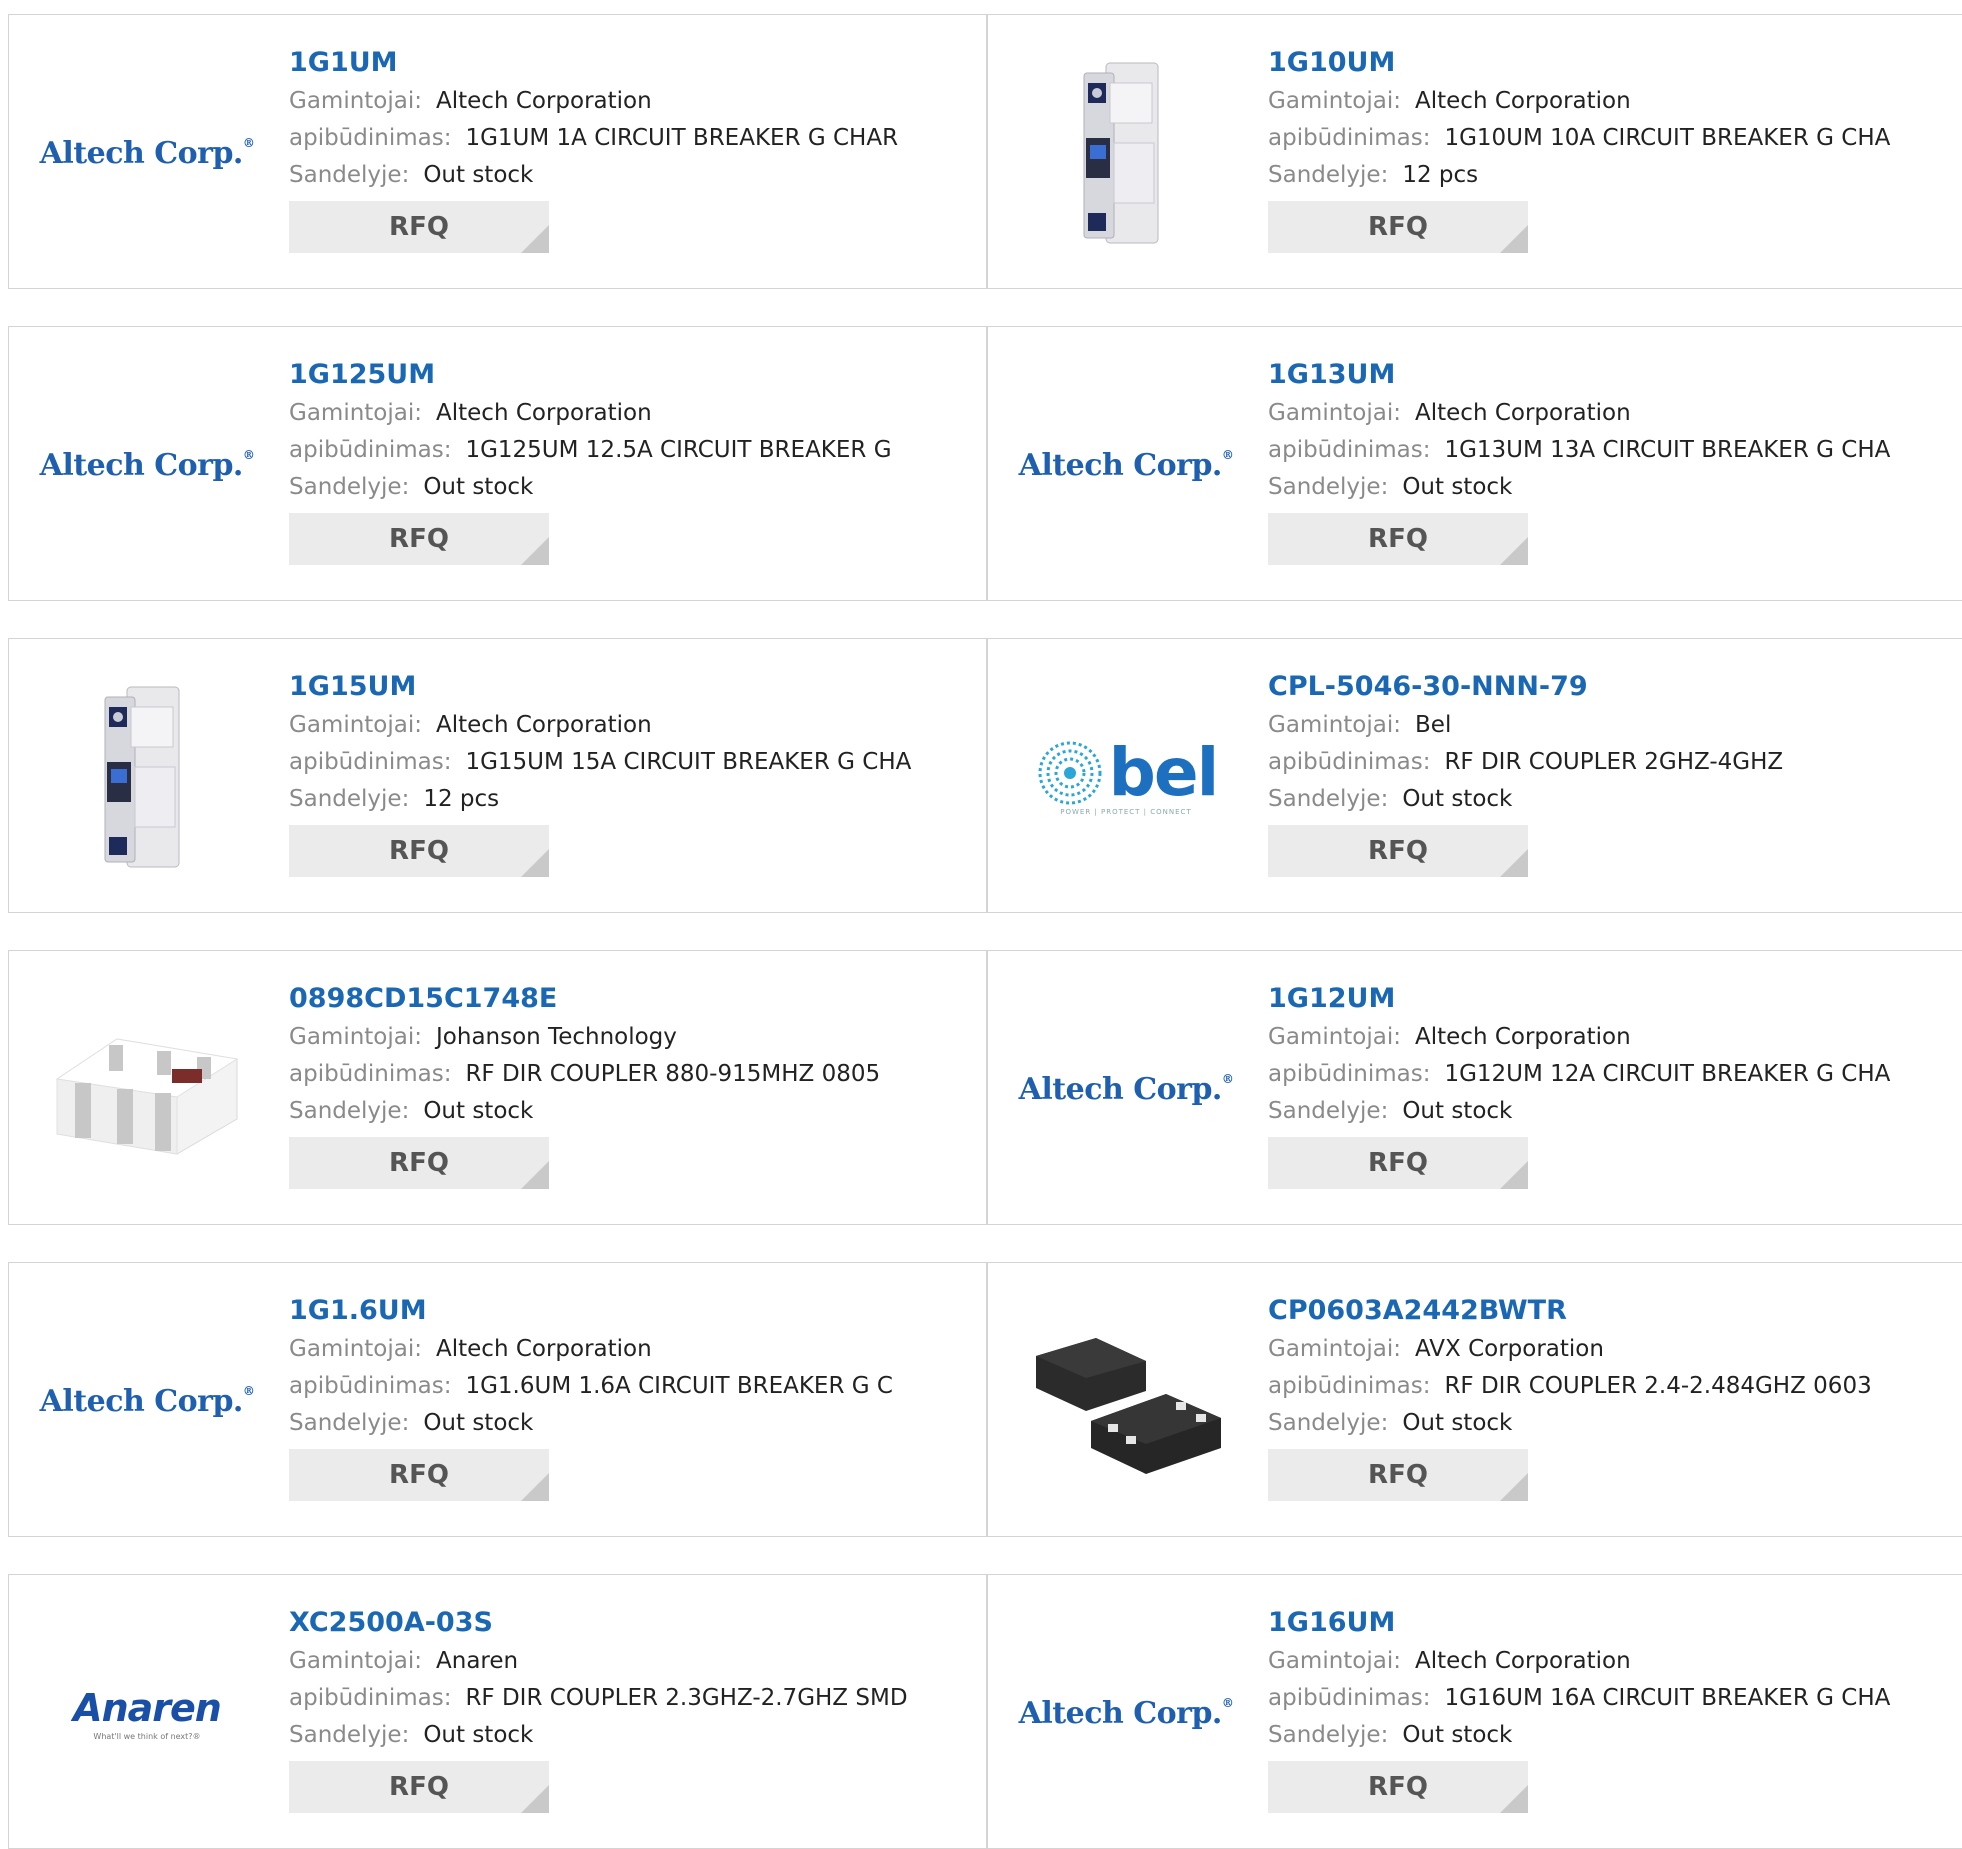  Describe the element at coordinates (1611, 63) in the screenshot. I see `part-number-link: 1G10UM` at that location.